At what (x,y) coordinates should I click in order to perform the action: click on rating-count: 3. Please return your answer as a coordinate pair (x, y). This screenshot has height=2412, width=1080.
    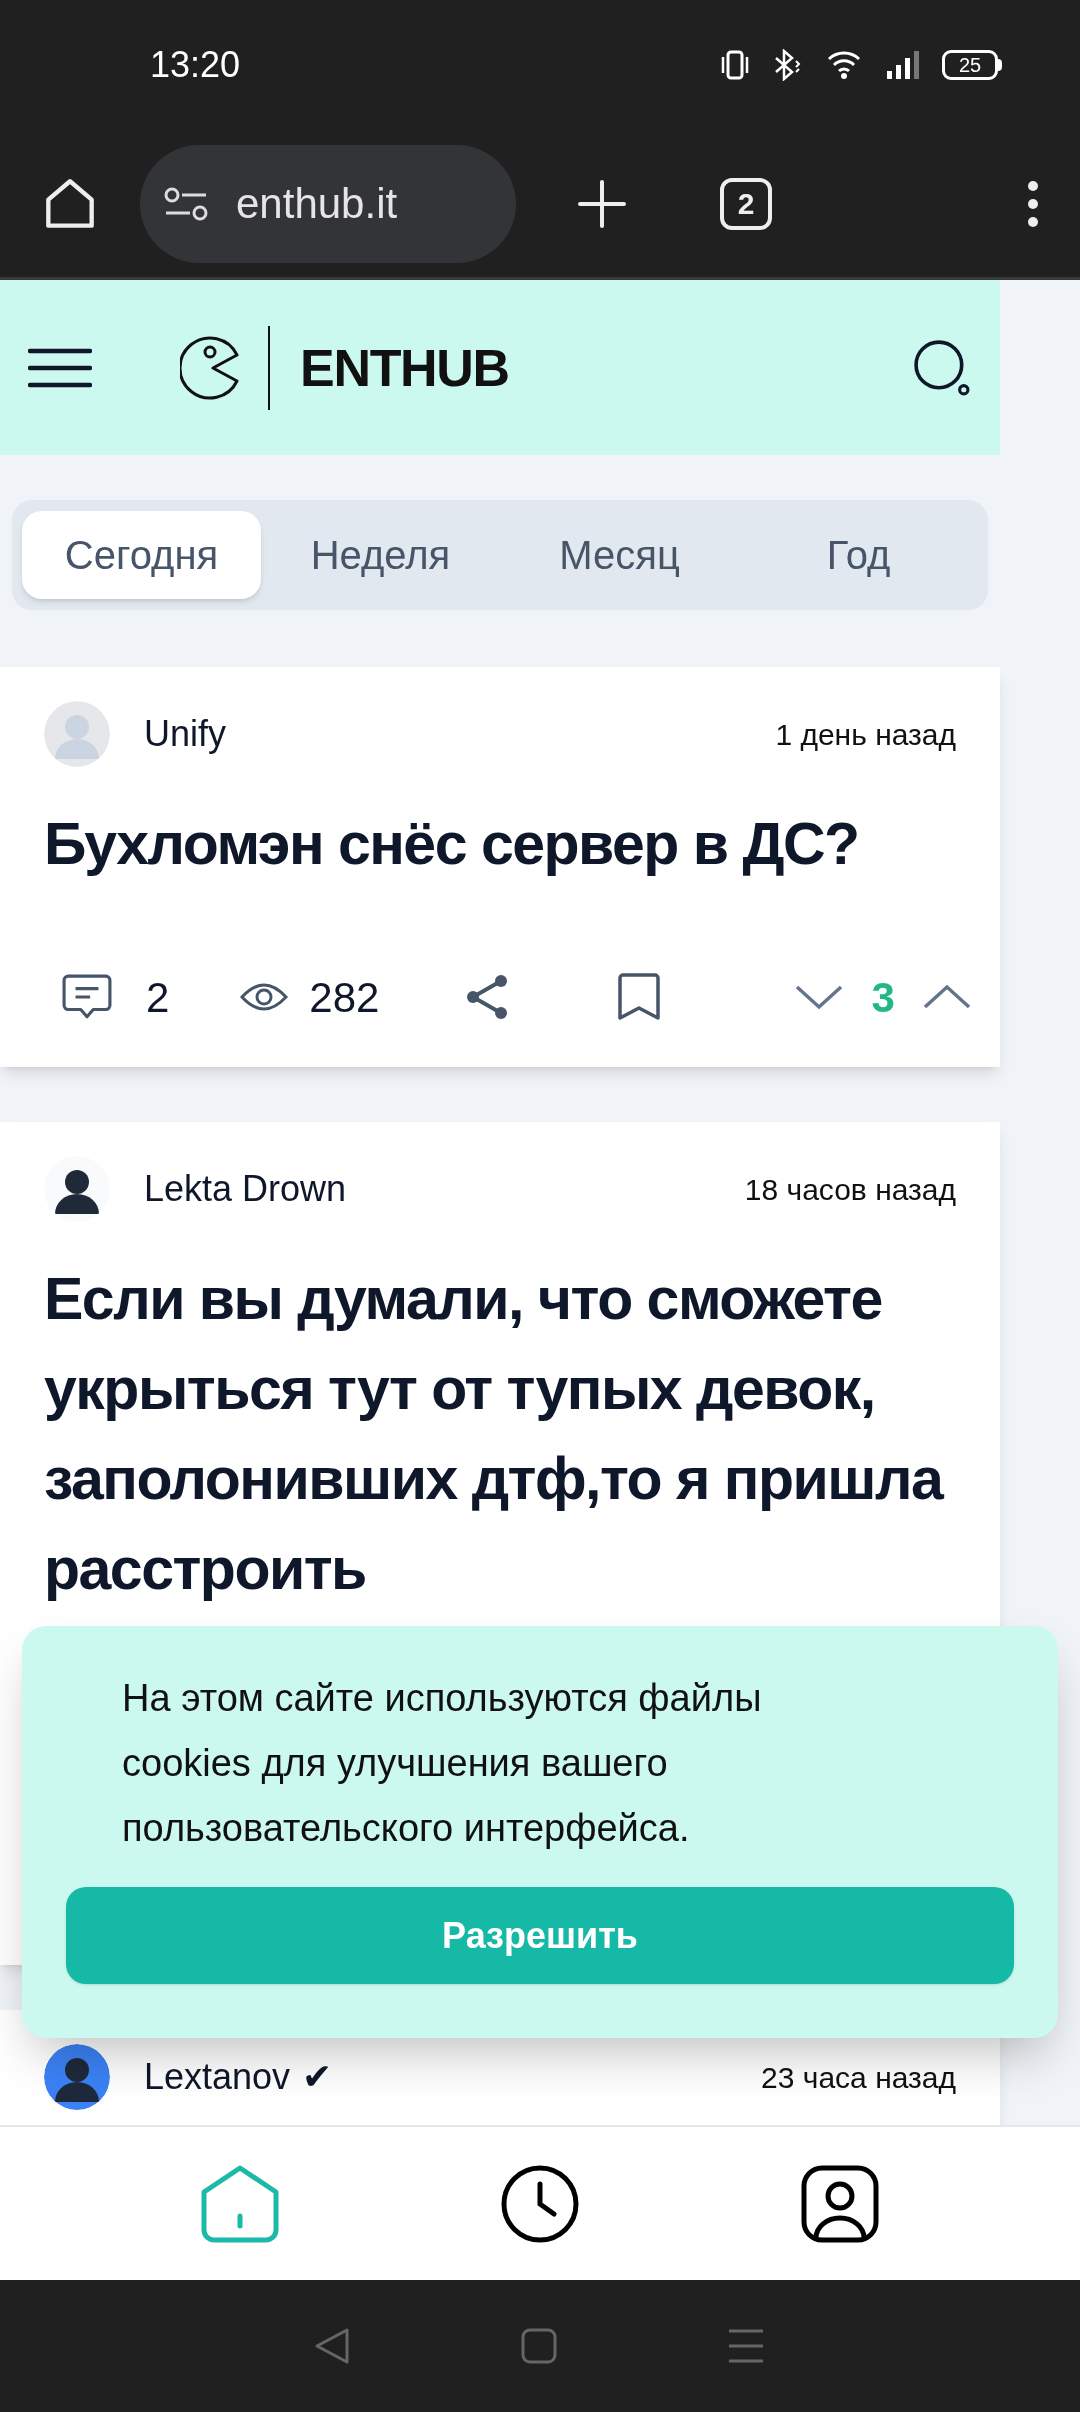
    Looking at the image, I should click on (883, 997).